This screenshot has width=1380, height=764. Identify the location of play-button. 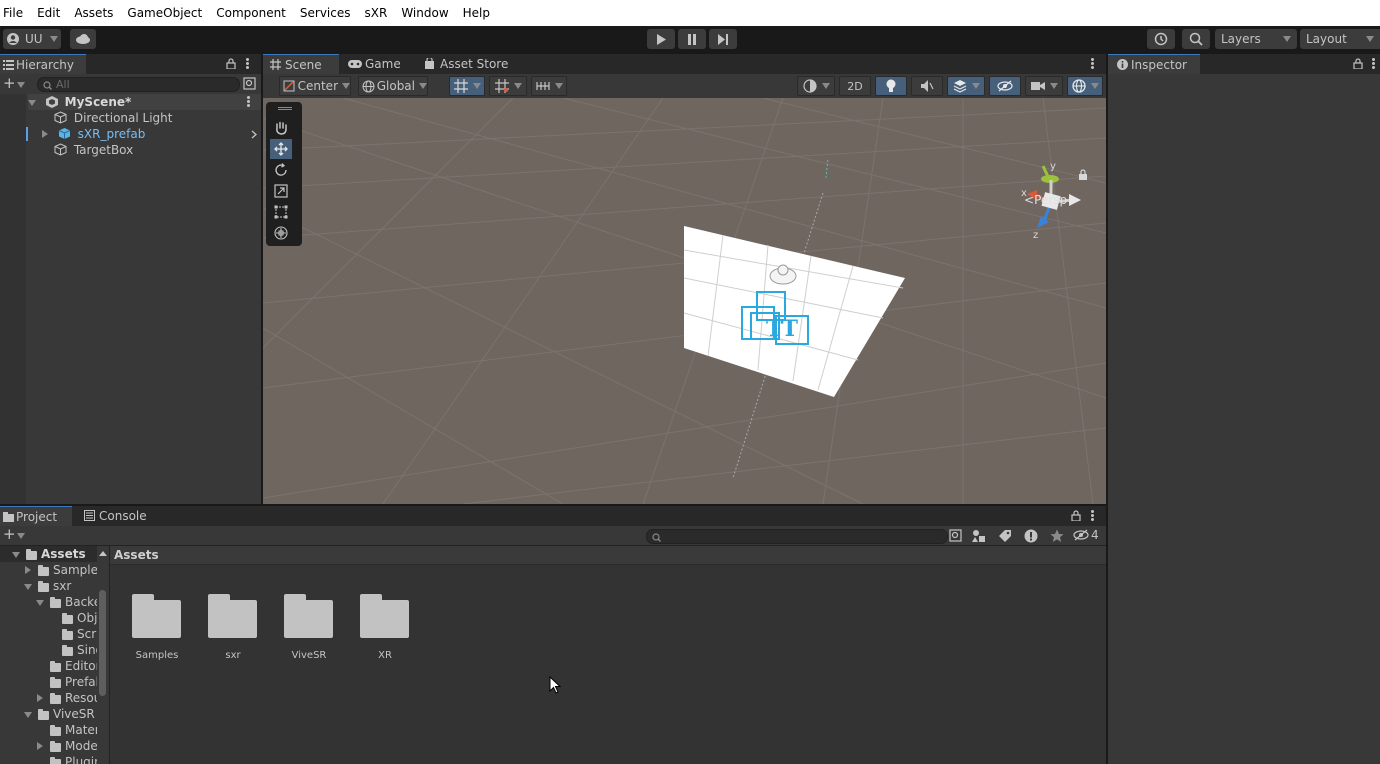
(661, 39).